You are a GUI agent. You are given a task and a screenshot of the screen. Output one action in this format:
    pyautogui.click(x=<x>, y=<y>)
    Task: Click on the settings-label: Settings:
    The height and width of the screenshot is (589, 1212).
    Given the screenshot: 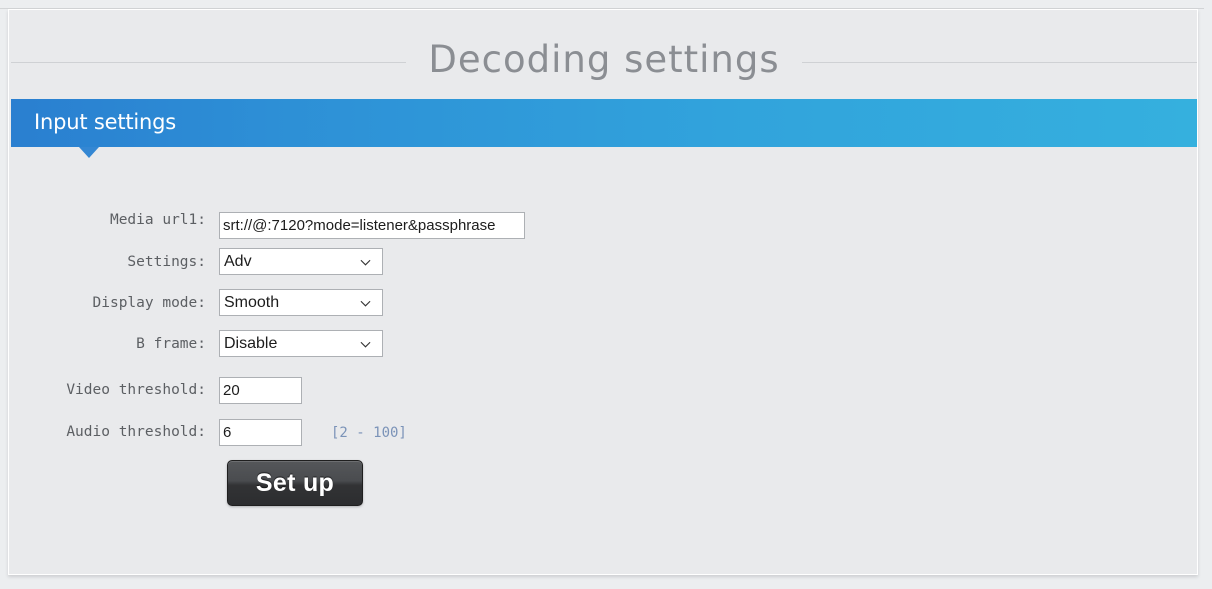 What is the action you would take?
    pyautogui.click(x=166, y=262)
    